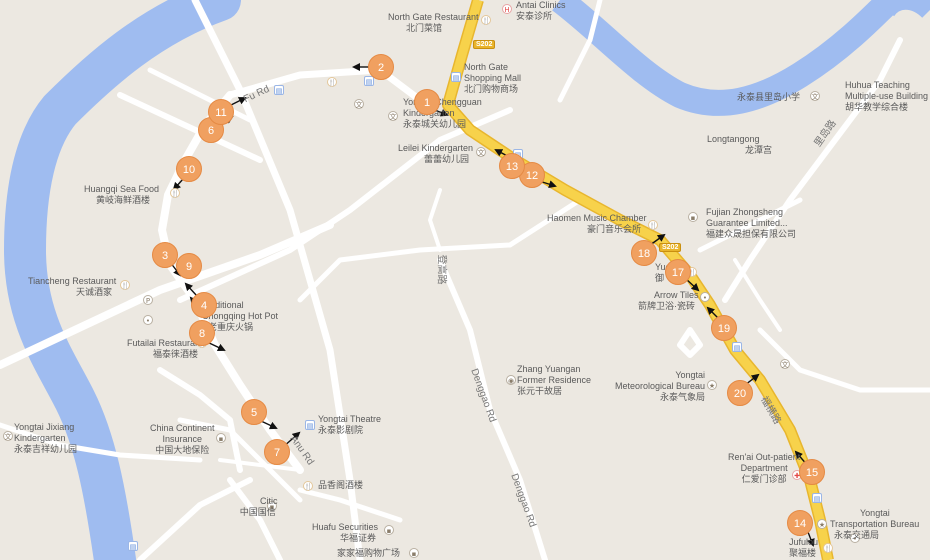 This screenshot has width=930, height=560. What do you see at coordinates (433, 22) in the screenshot?
I see `label-north-gate-restaurant: North Gate Restaurant 北门菜馆` at bounding box center [433, 22].